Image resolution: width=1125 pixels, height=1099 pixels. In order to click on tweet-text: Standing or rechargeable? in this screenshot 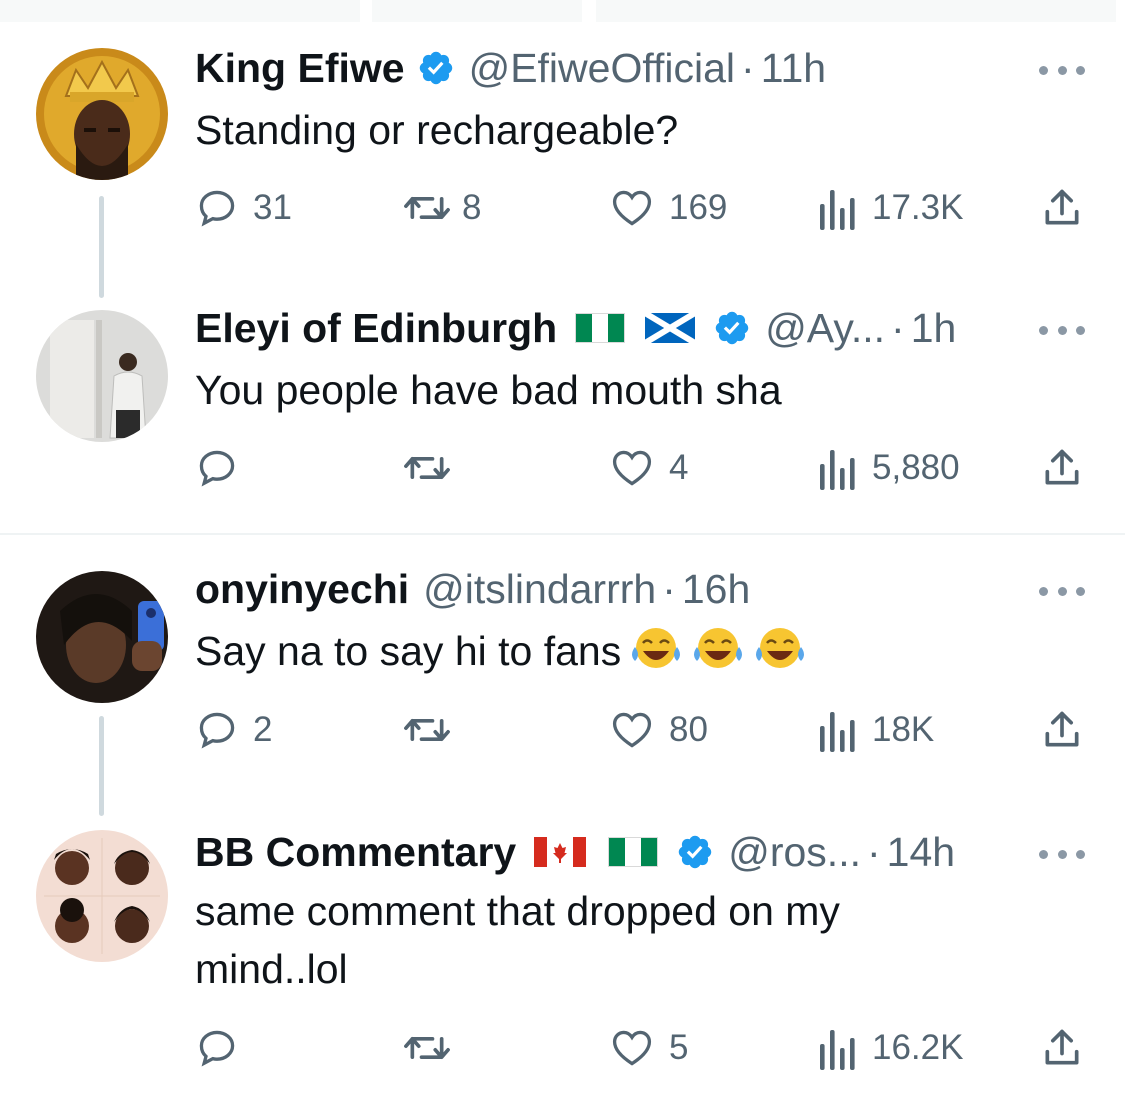, I will do `click(437, 130)`.